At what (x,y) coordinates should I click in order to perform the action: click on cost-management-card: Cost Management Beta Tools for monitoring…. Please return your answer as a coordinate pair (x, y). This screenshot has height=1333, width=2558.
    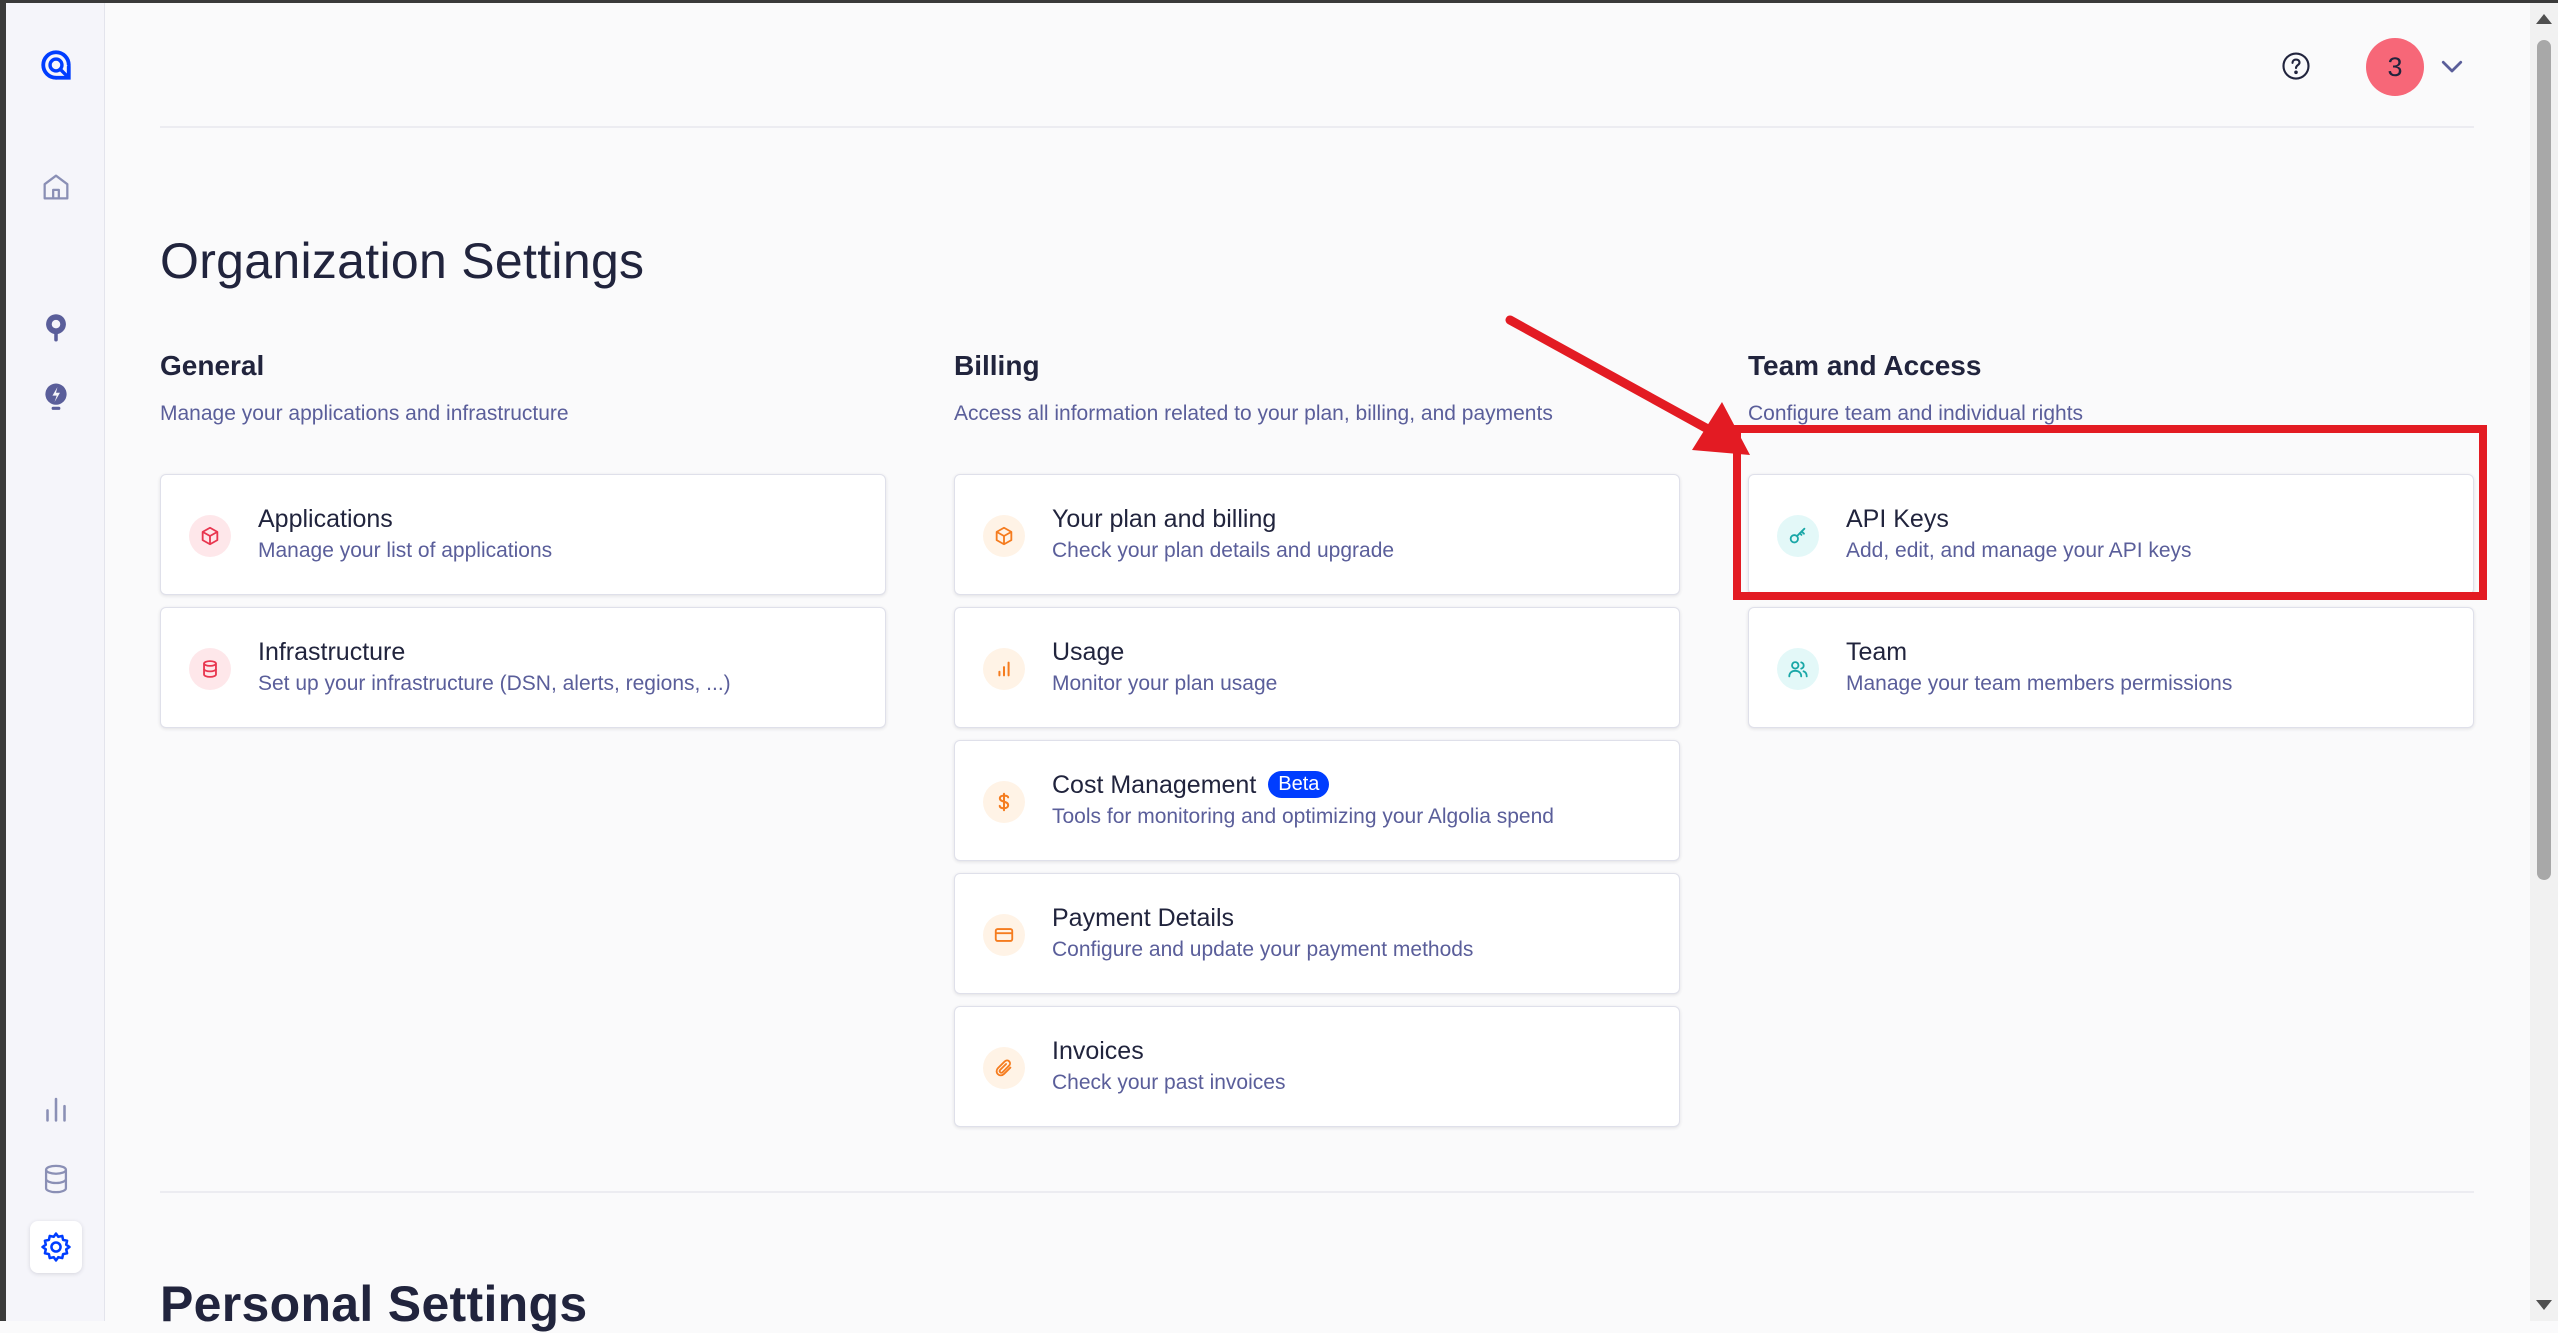
    Looking at the image, I should click on (1317, 800).